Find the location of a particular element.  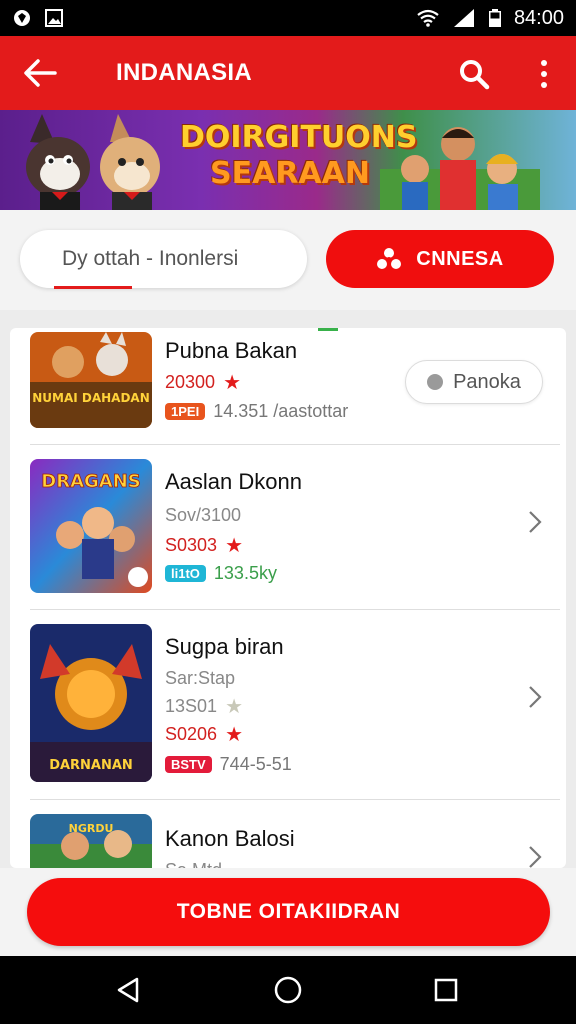

nav-recents-icon is located at coordinates (446, 990).